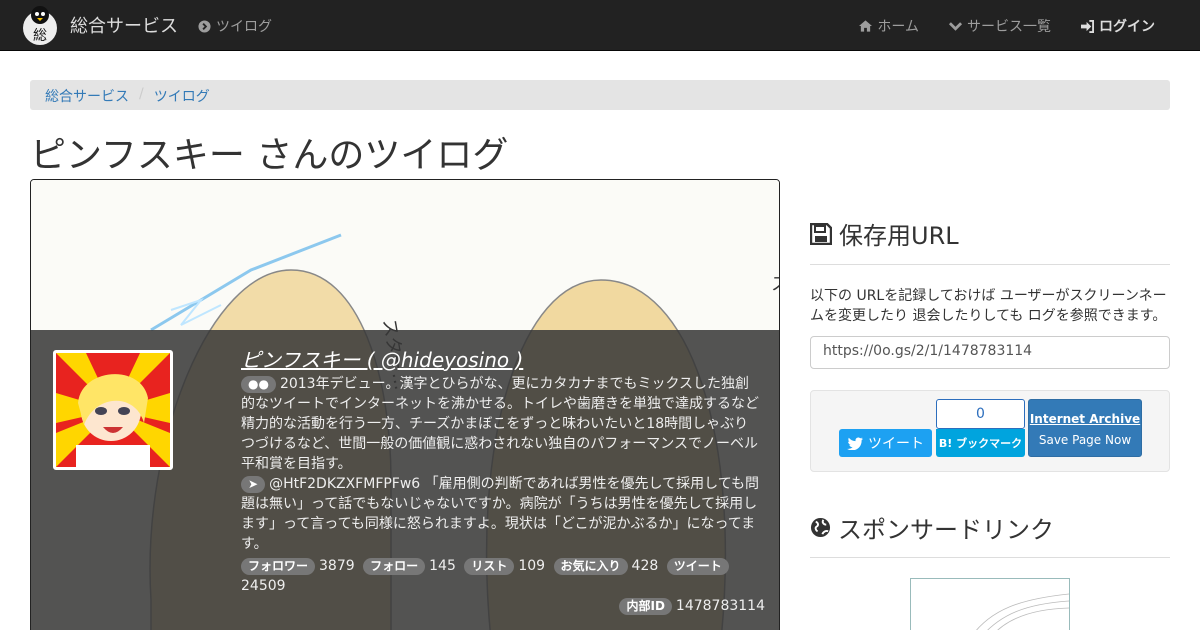 This screenshot has height=630, width=1200. What do you see at coordinates (1127, 27) in the screenshot?
I see `nav-login-label: ログイン` at bounding box center [1127, 27].